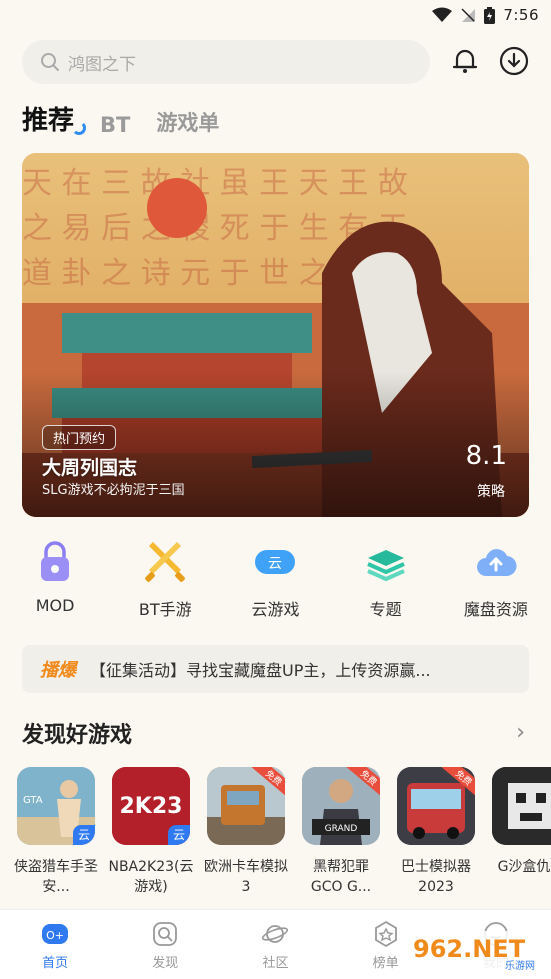 The image size is (551, 979). What do you see at coordinates (226, 62) in the screenshot?
I see `search-input: 鸿图之下` at bounding box center [226, 62].